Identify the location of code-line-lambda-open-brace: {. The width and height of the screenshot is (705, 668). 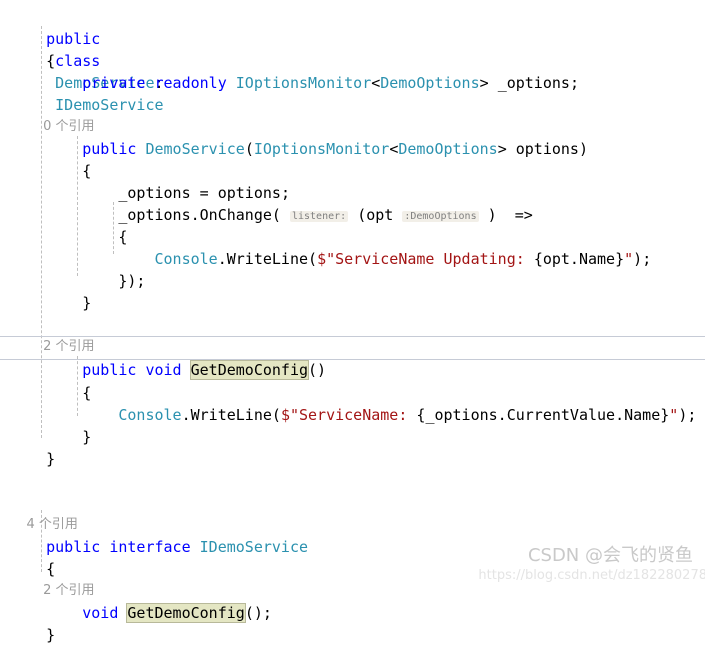
(352, 225).